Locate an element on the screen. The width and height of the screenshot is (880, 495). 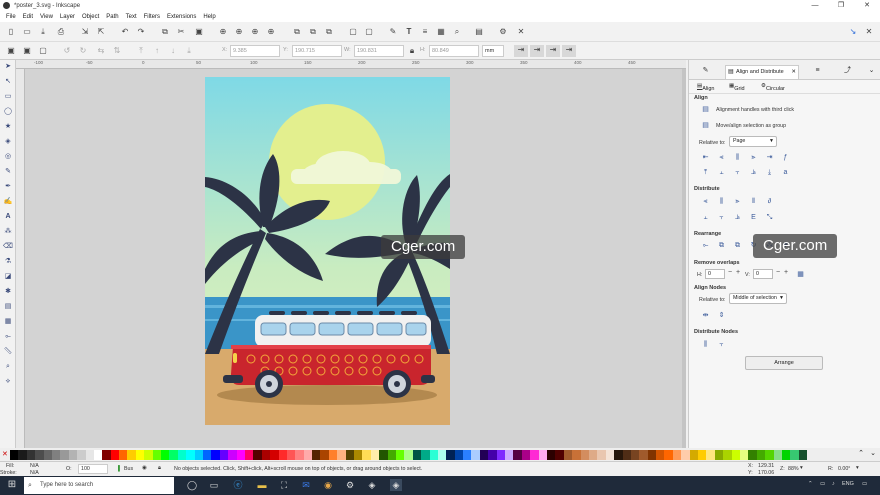
language-indicator: ENG is located at coordinates (848, 484).